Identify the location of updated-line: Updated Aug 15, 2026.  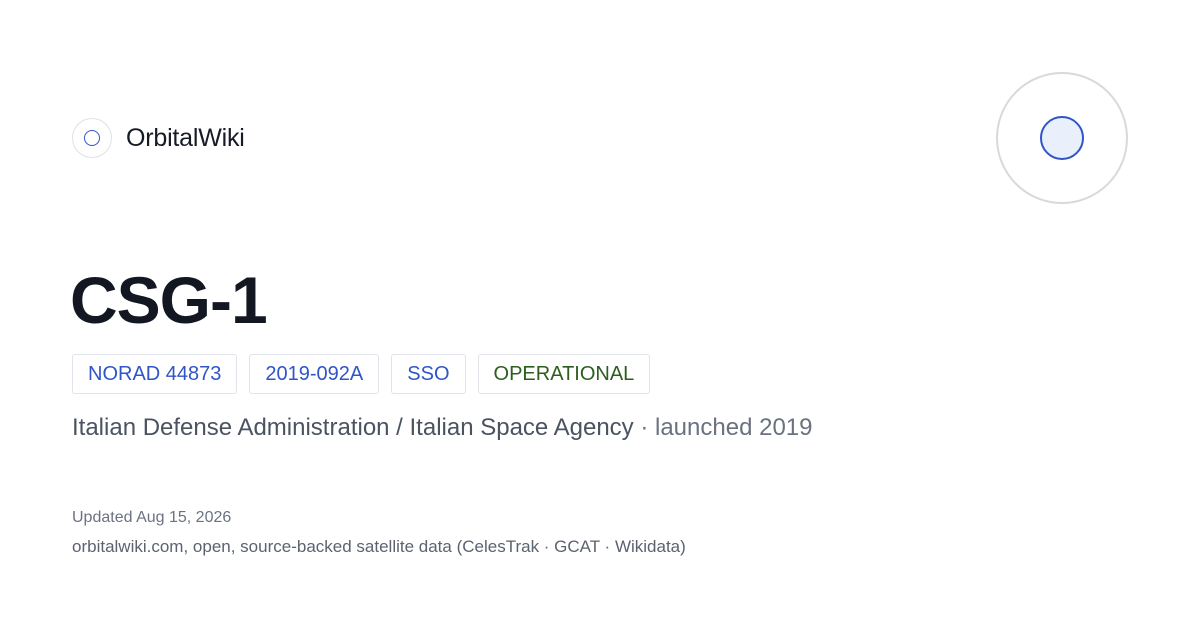
(151, 518).